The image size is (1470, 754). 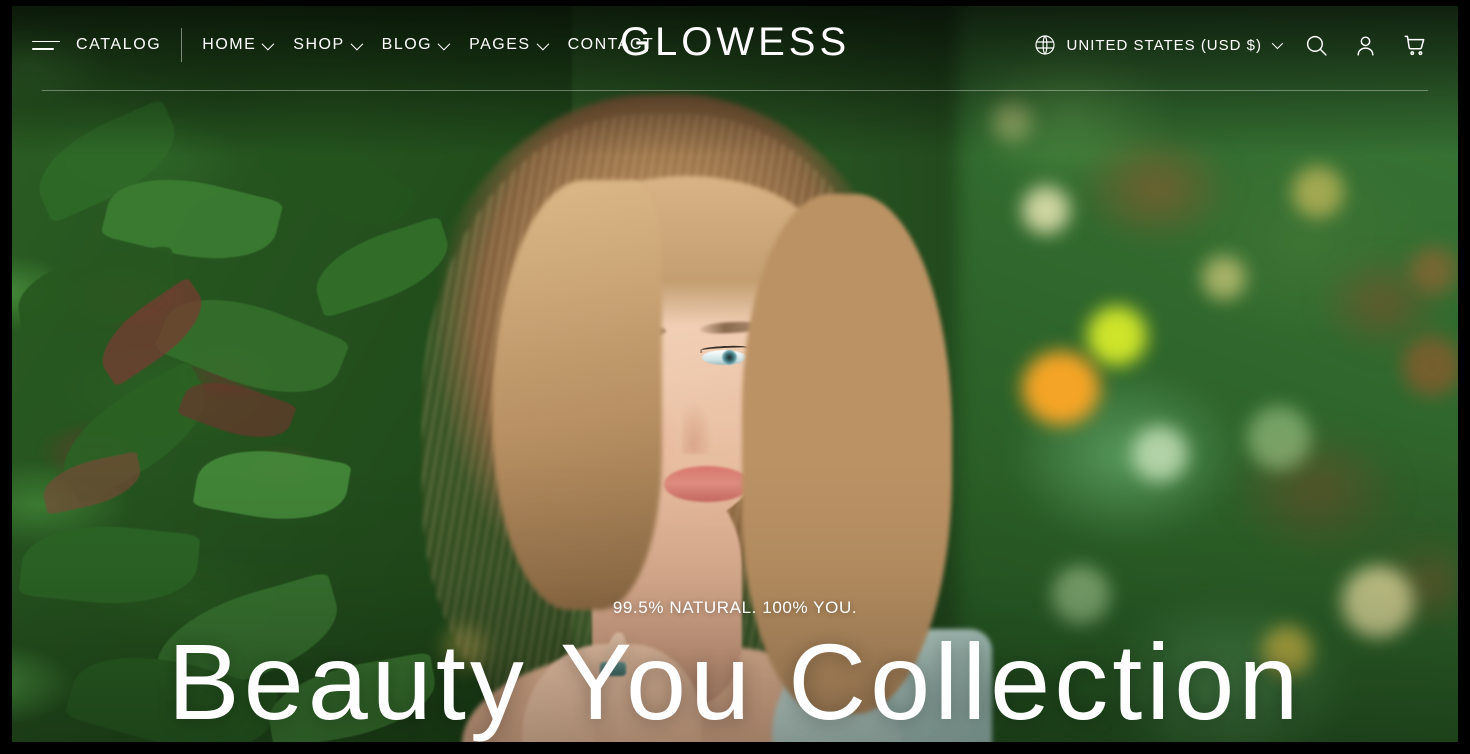 I want to click on search-button, so click(x=1316, y=45).